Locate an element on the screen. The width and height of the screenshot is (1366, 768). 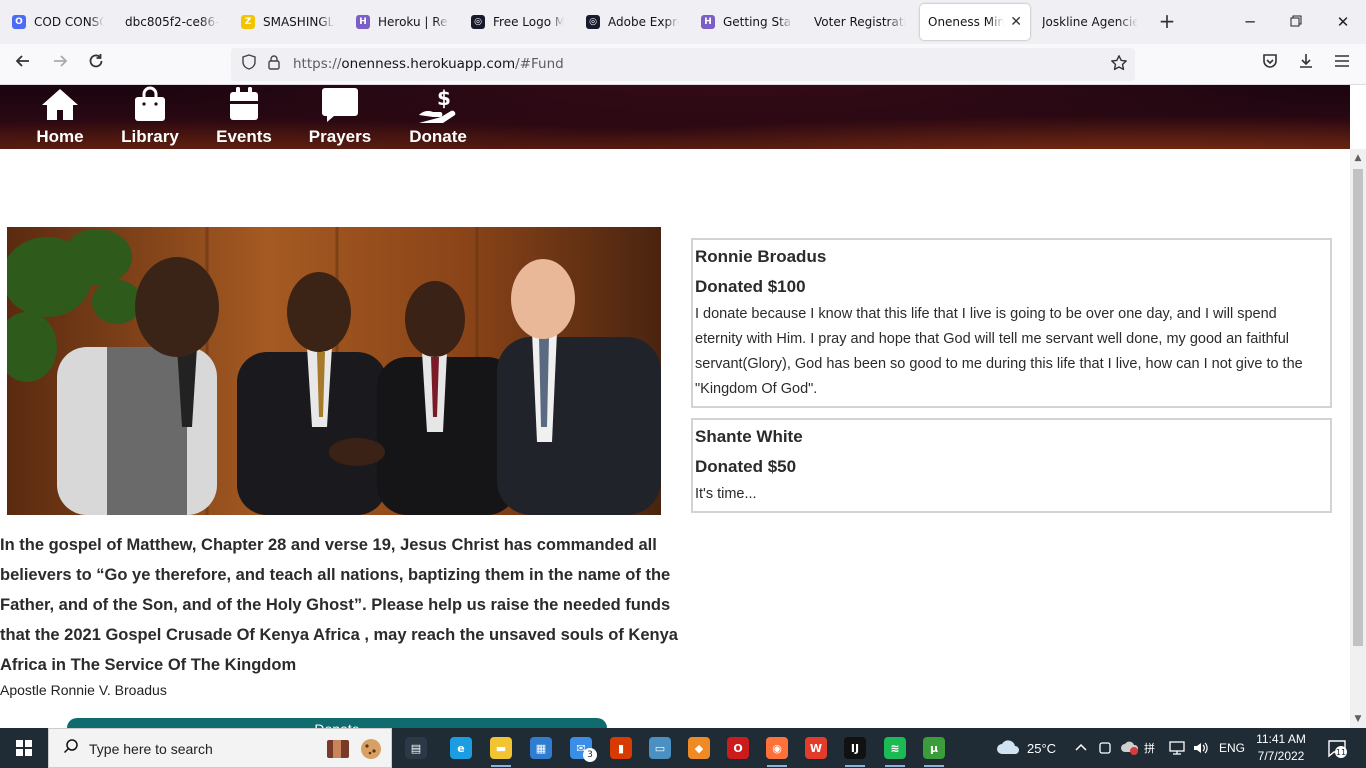
browser-tab: Joskline Agencies is located at coordinates (1090, 22).